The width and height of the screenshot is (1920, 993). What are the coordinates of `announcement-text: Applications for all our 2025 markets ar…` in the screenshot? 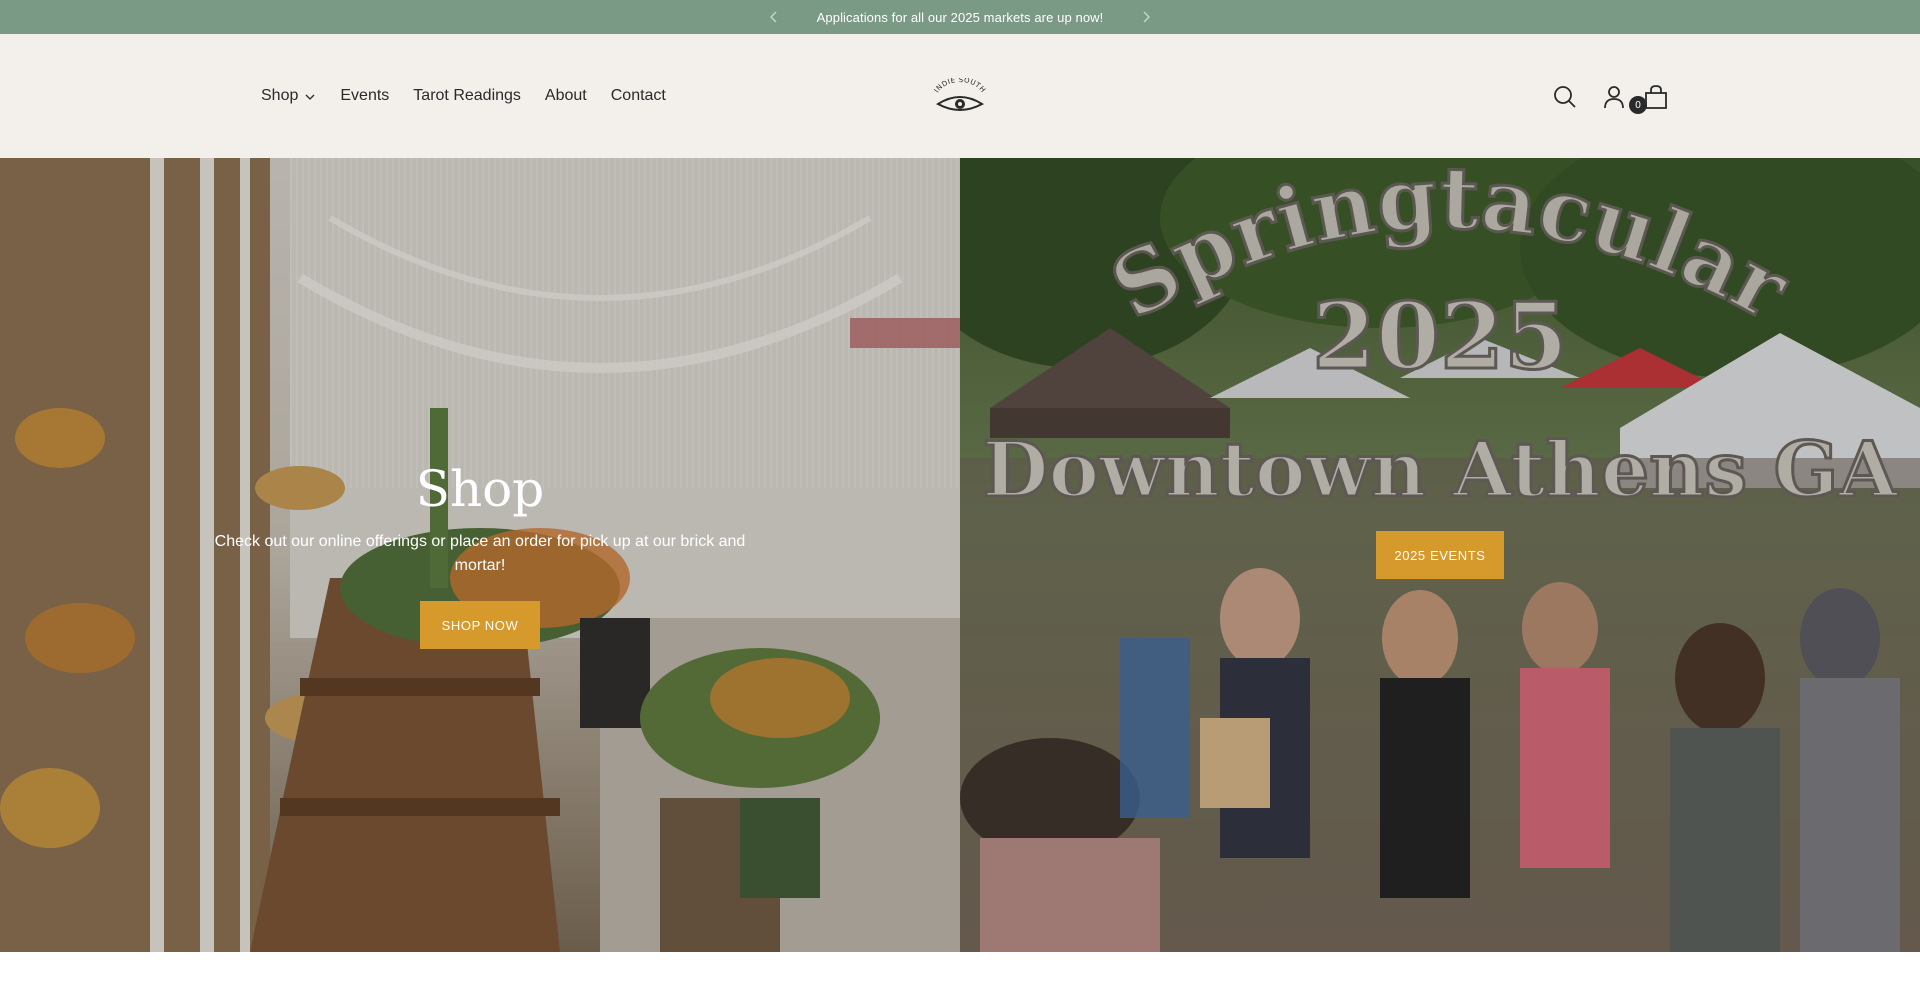 It's located at (960, 17).